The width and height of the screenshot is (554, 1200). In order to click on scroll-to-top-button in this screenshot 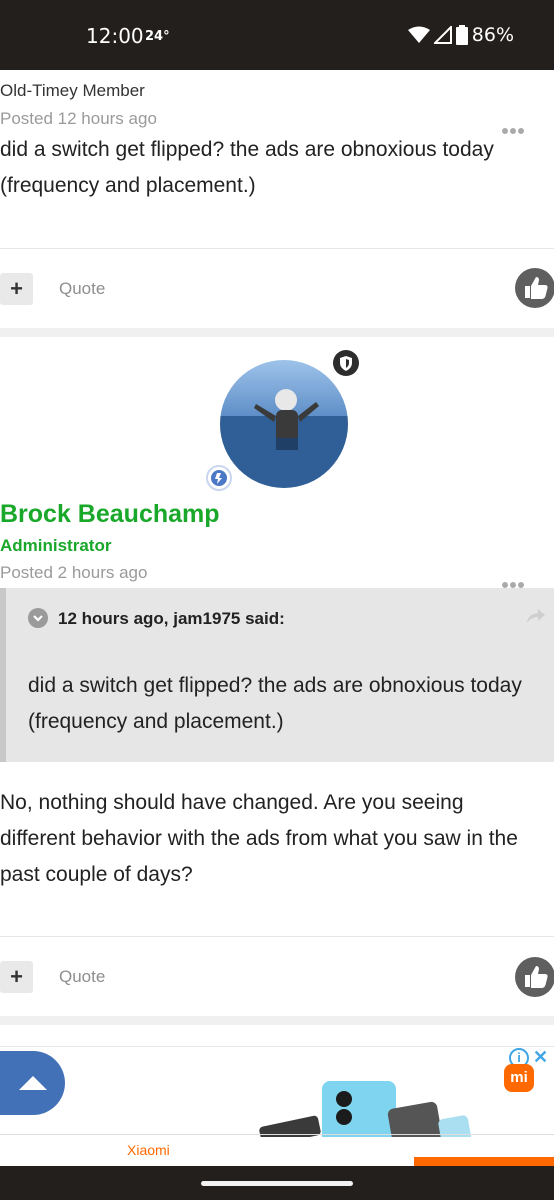, I will do `click(32, 1083)`.